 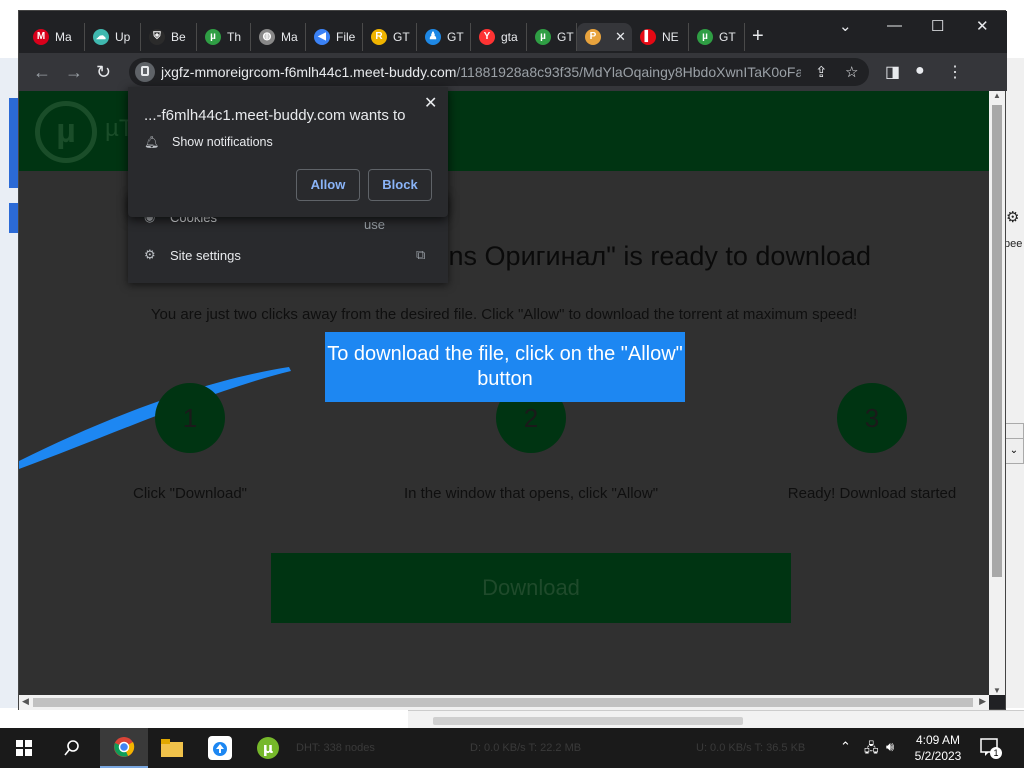 I want to click on chevron-up-icon: ⌃, so click(x=845, y=747).